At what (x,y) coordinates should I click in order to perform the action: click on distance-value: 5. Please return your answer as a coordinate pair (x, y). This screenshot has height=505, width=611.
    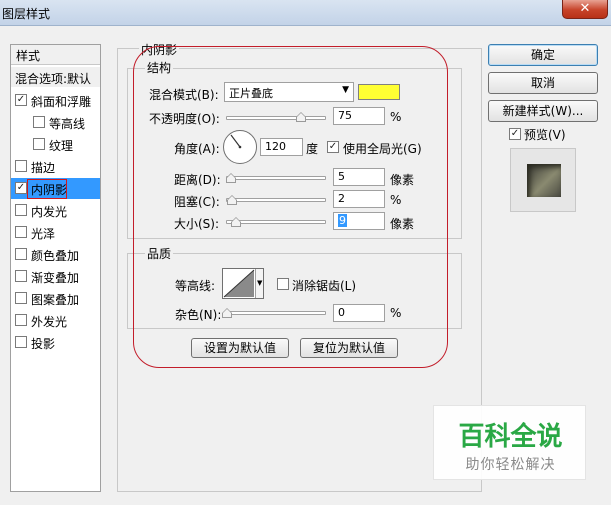
    Looking at the image, I should click on (341, 176).